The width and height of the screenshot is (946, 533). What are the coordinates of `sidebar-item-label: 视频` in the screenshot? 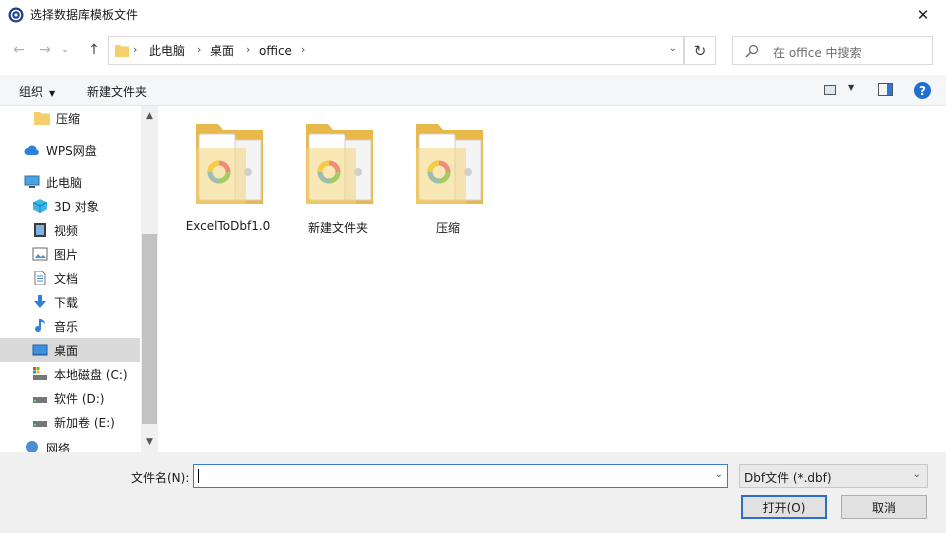 It's located at (66, 230).